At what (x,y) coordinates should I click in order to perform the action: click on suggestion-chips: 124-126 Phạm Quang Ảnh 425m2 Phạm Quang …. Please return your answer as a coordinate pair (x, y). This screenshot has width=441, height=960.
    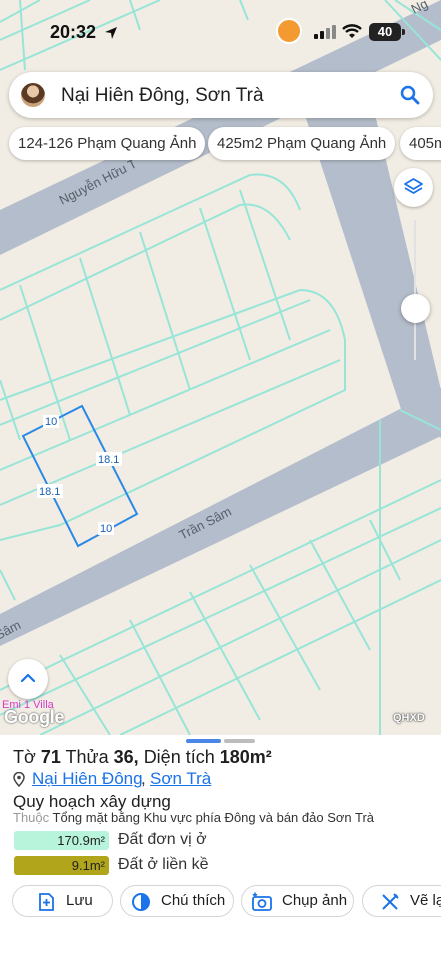
    Looking at the image, I should click on (220, 144).